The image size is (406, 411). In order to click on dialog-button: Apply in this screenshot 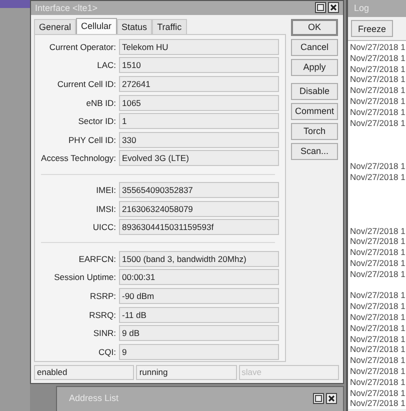, I will do `click(314, 67)`.